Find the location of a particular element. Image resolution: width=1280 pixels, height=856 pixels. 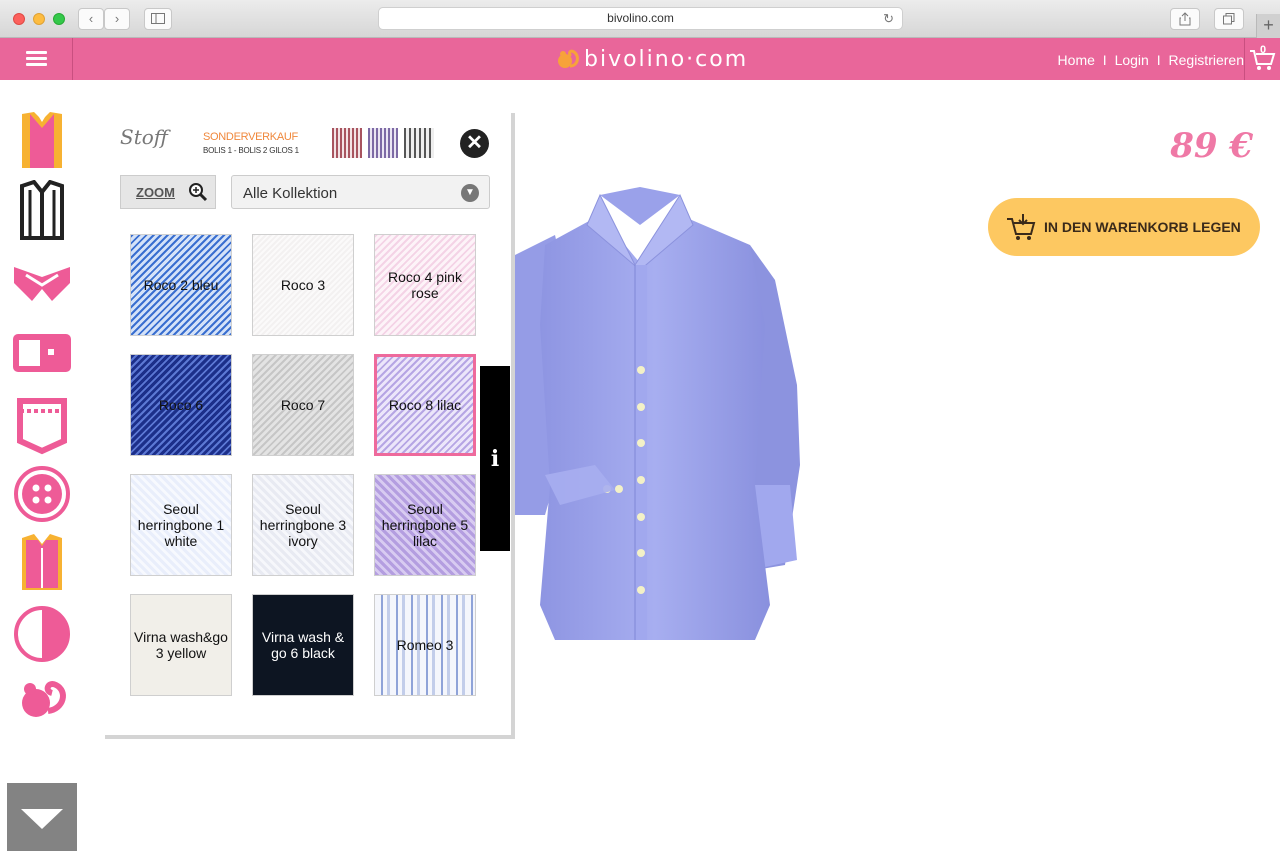

menu-icon is located at coordinates (36, 52).